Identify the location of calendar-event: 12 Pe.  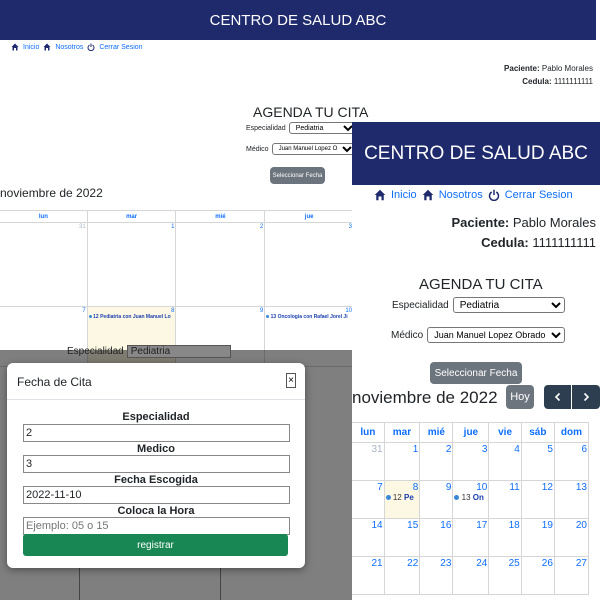
(402, 497).